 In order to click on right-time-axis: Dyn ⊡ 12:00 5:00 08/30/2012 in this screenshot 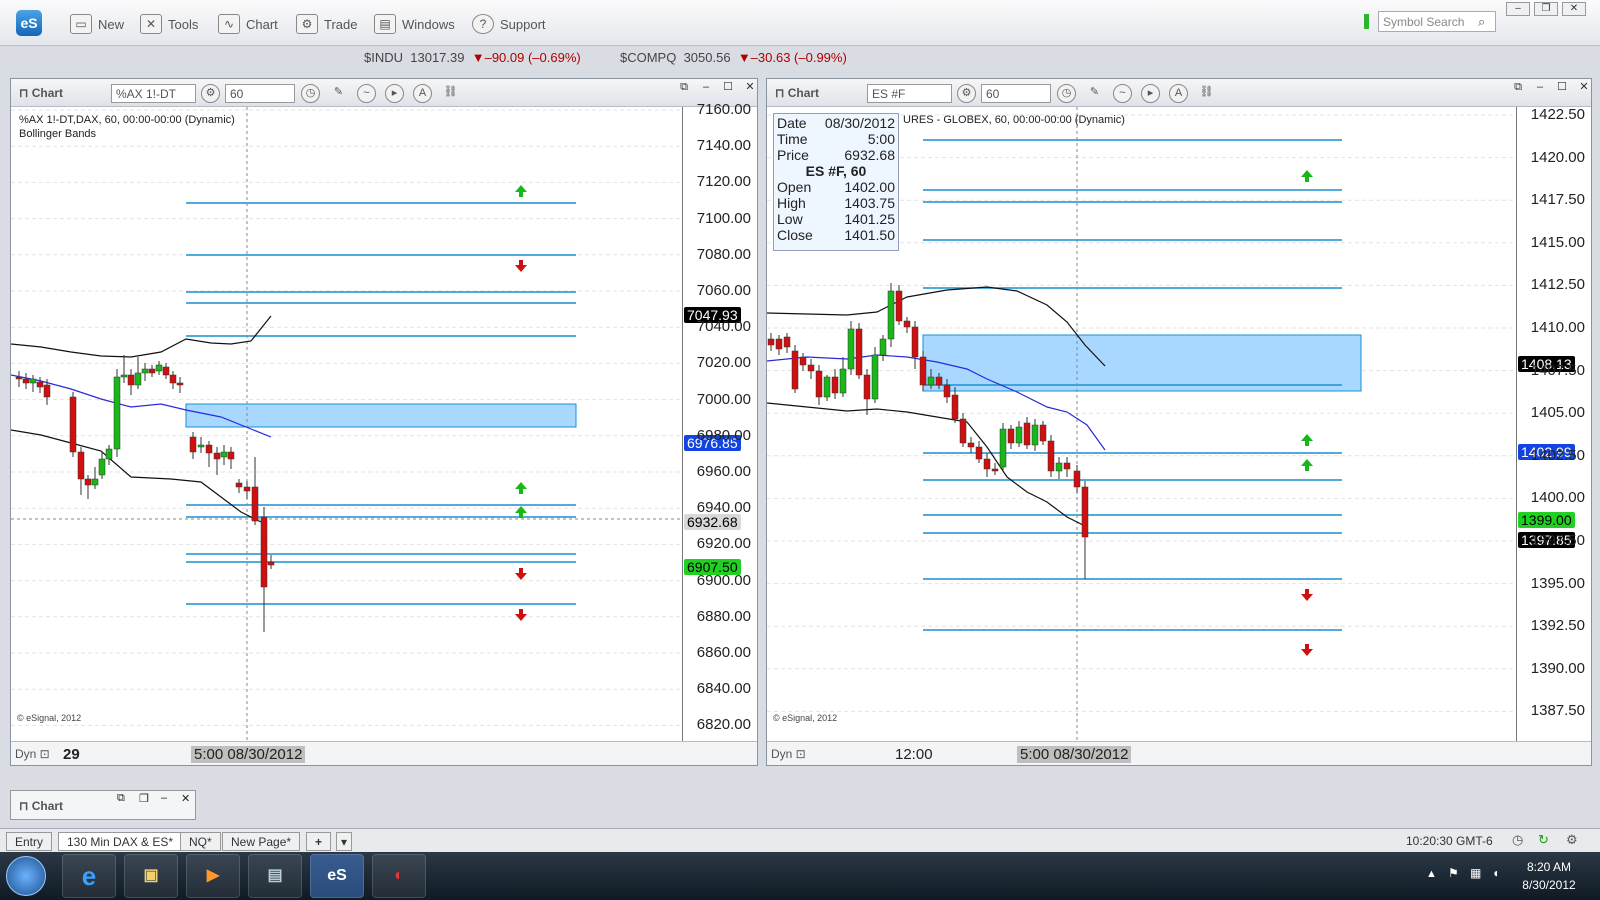, I will do `click(1179, 753)`.